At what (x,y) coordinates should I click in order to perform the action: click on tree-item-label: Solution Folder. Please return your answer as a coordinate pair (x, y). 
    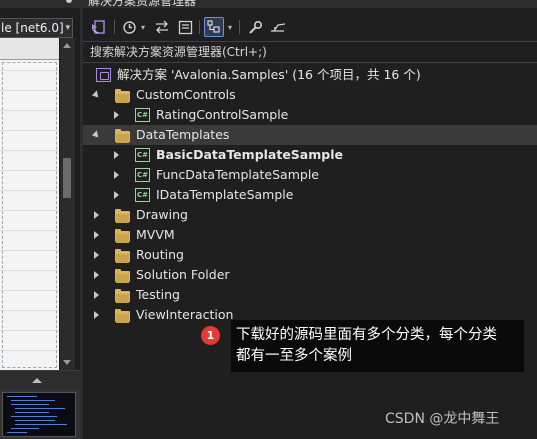
    Looking at the image, I should click on (183, 274).